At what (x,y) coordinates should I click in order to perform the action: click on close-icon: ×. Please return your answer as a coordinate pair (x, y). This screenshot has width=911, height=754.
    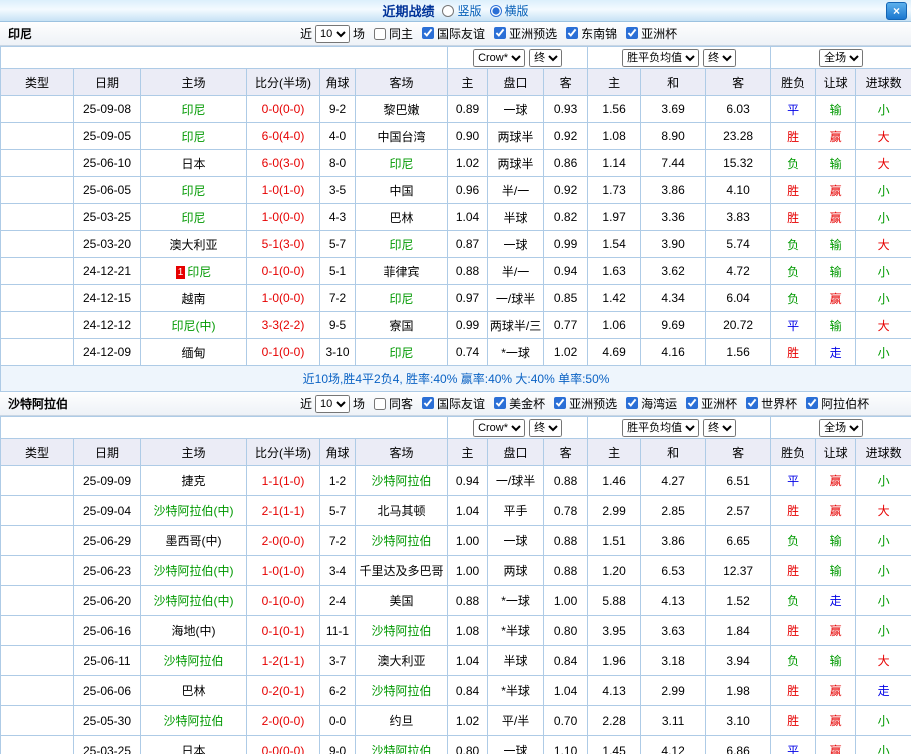
    Looking at the image, I should click on (896, 11).